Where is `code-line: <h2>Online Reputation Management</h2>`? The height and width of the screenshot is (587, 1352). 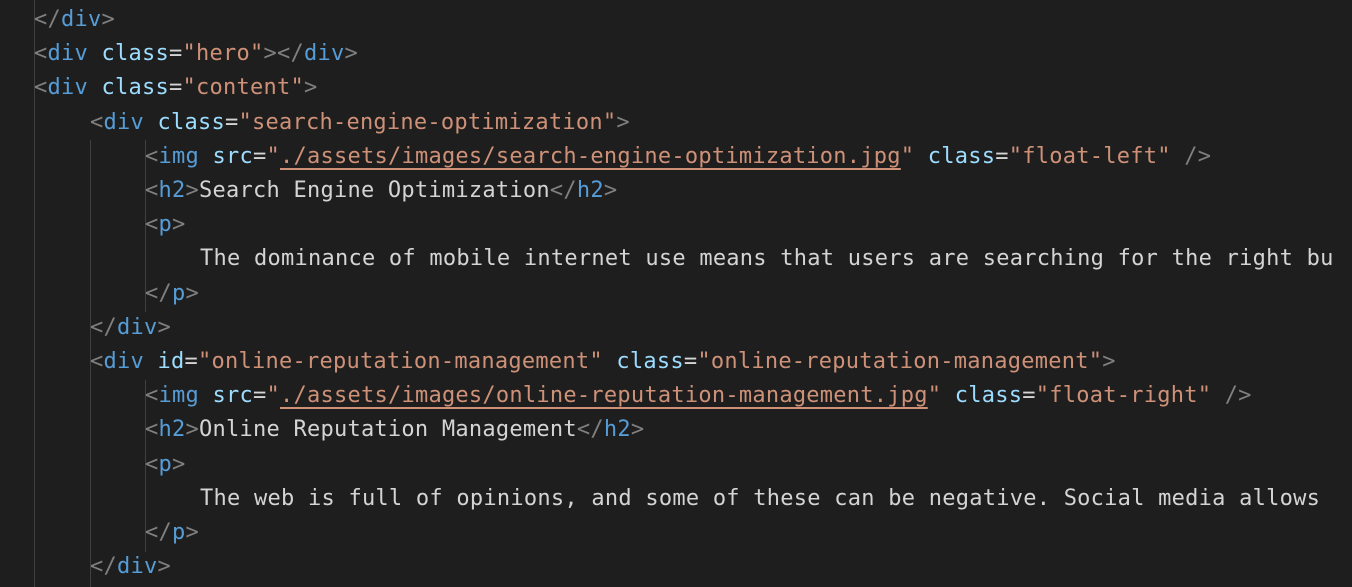 code-line: <h2>Online Reputation Management</h2> is located at coordinates (394, 430).